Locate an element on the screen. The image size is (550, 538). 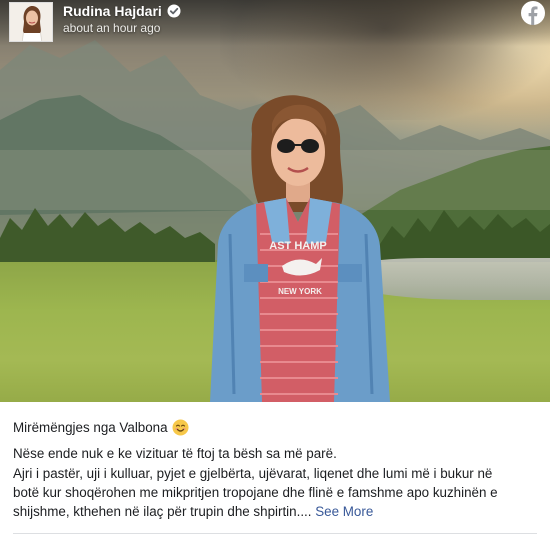
caption-greeting-text: Mirëmëngjes nga Valbona is located at coordinates (90, 427).